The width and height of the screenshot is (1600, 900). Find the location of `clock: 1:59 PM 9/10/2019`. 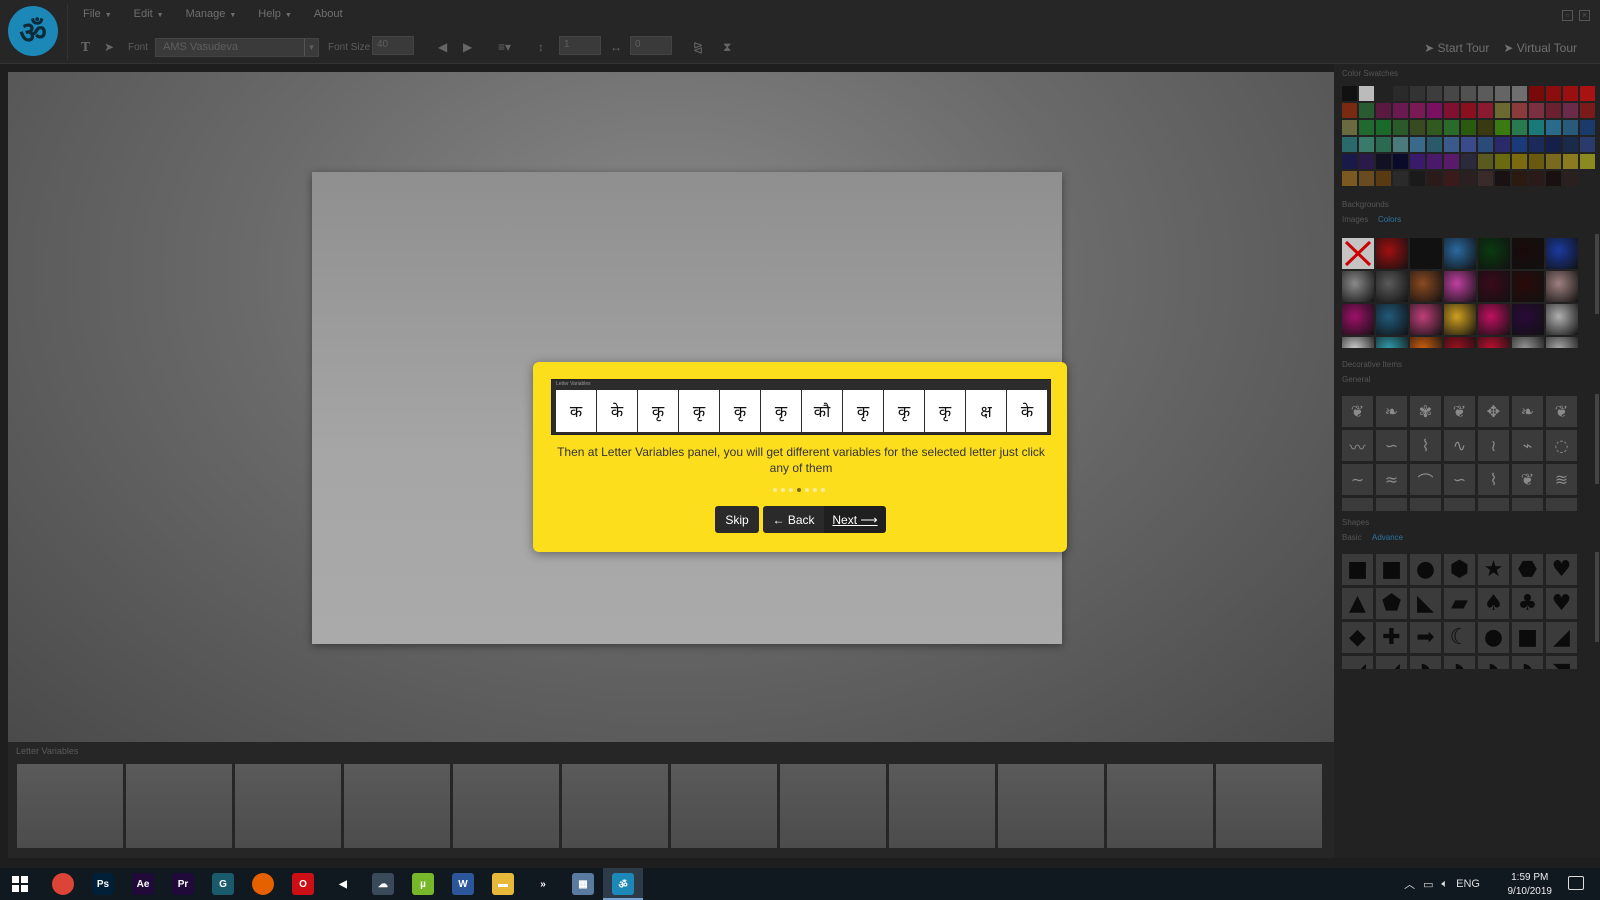

clock: 1:59 PM 9/10/2019 is located at coordinates (1530, 885).